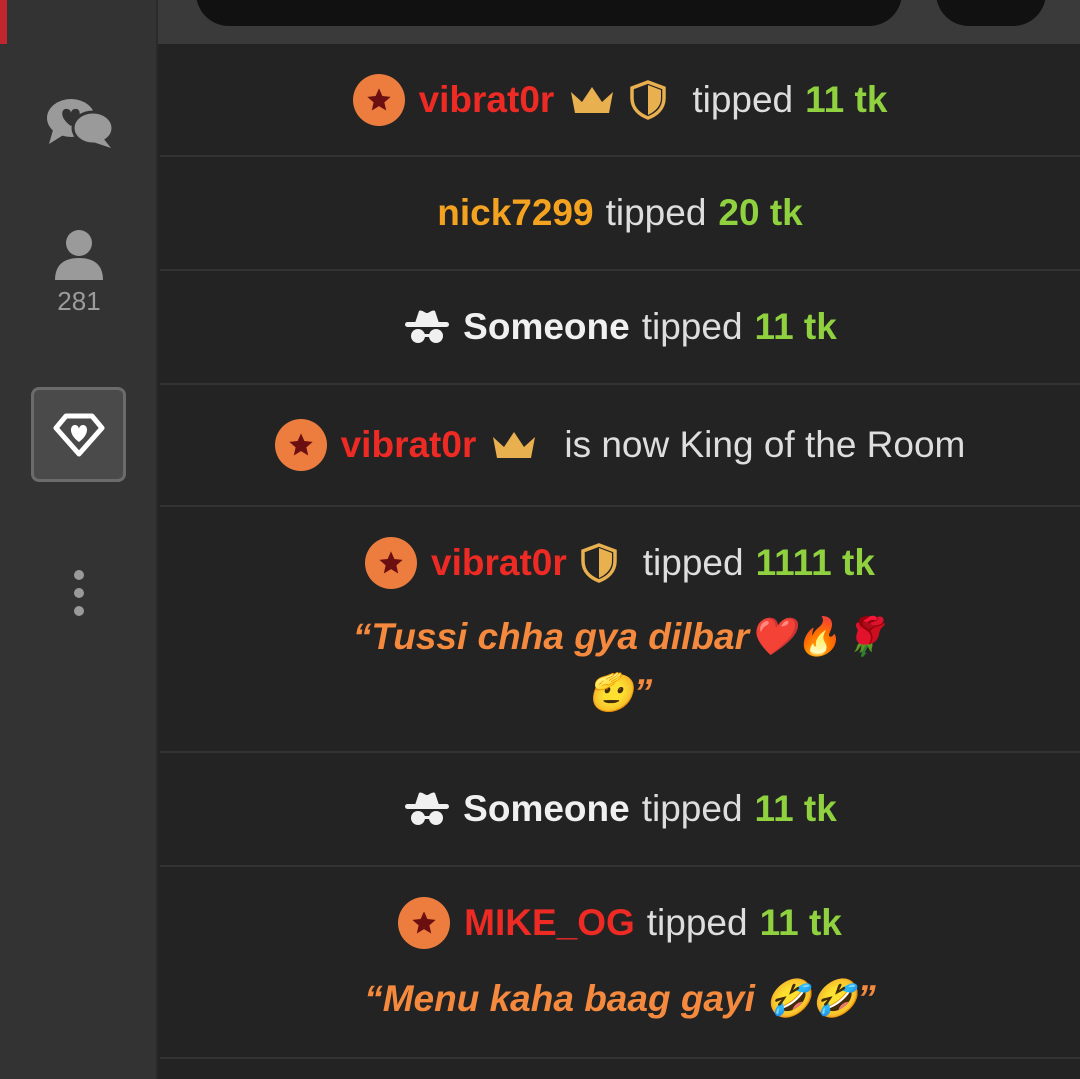  I want to click on list-item: vibrat0r tipped 11 tk, so click(620, 100).